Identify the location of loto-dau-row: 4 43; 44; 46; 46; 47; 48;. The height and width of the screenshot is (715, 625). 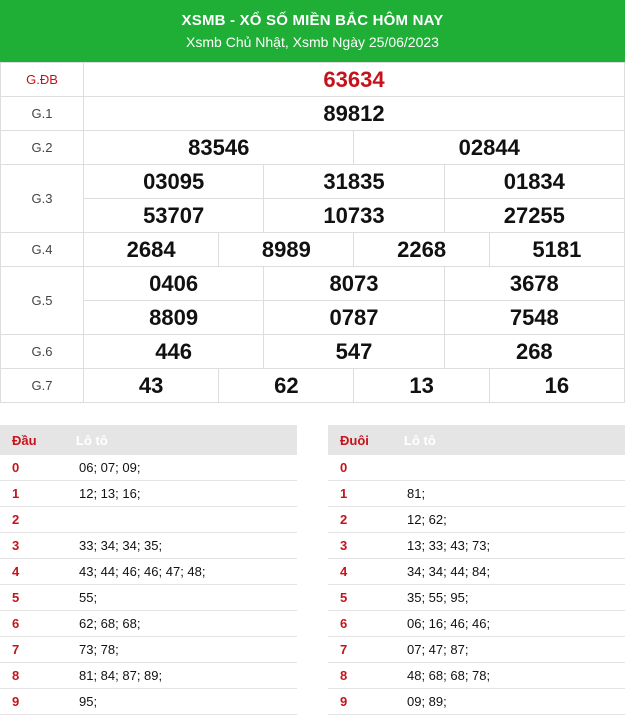
(148, 571).